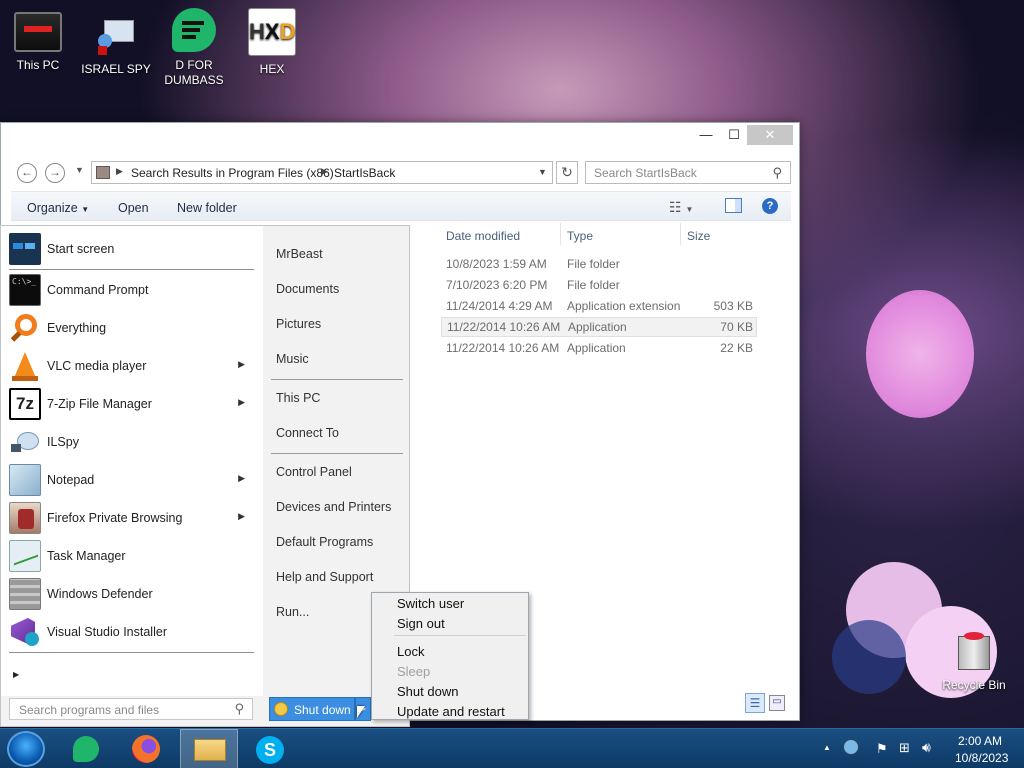 This screenshot has height=768, width=1024. I want to click on taskbar-app-green, so click(87, 748).